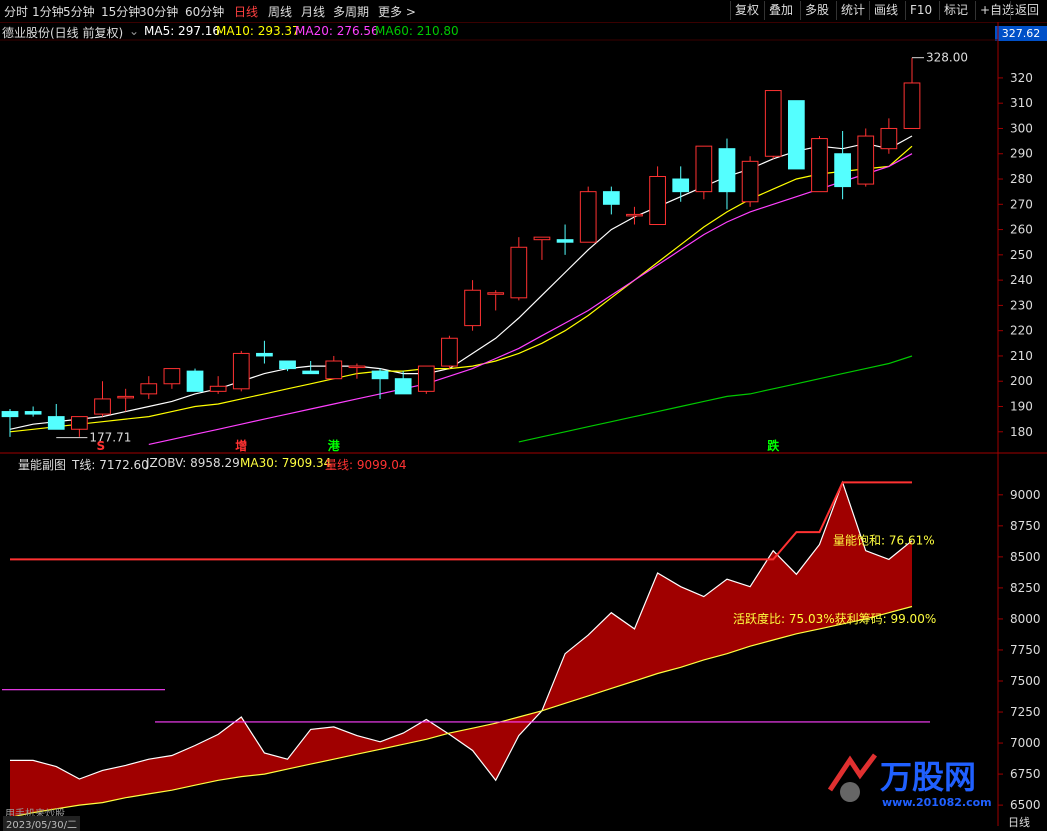 This screenshot has height=831, width=1047. What do you see at coordinates (241, 445) in the screenshot?
I see `signal-label-1: 增` at bounding box center [241, 445].